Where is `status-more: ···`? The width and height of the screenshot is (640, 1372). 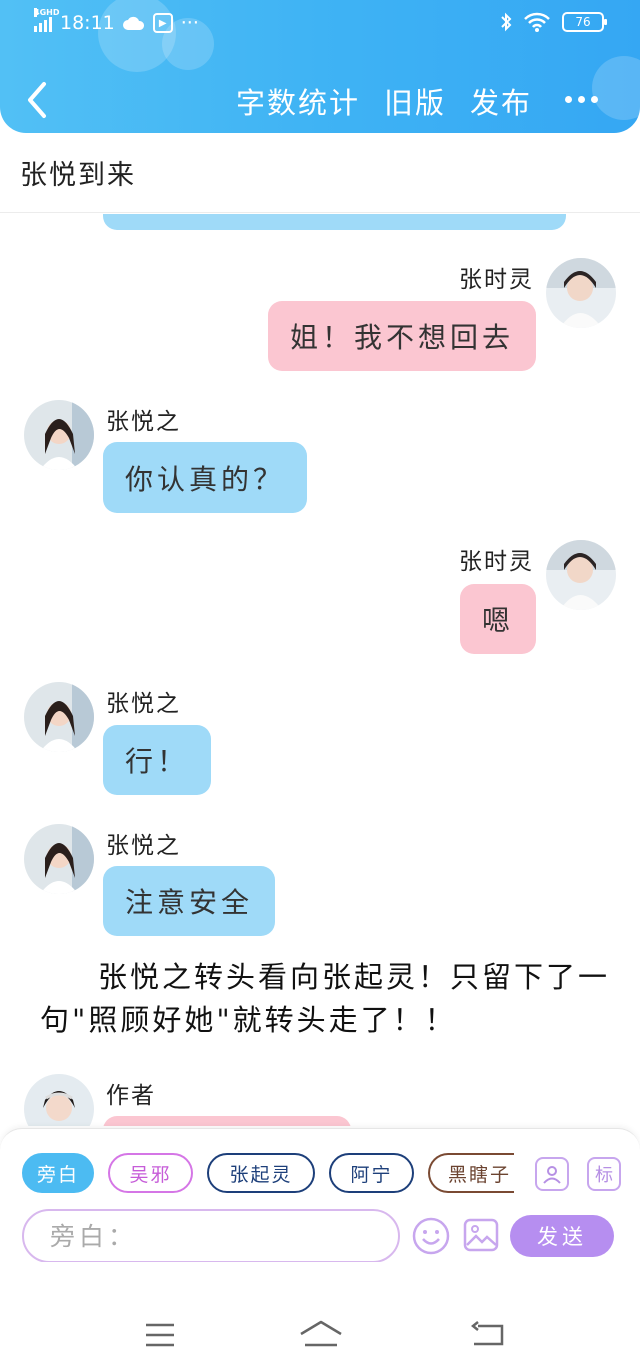 status-more: ··· is located at coordinates (189, 23).